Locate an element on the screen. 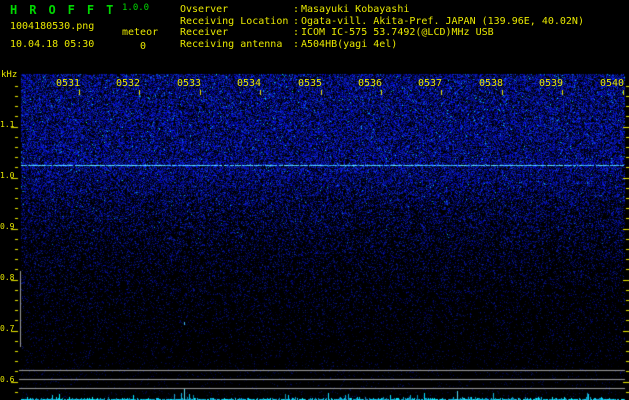 This screenshot has width=629, height=400. info-label: Receiver is located at coordinates (204, 33).